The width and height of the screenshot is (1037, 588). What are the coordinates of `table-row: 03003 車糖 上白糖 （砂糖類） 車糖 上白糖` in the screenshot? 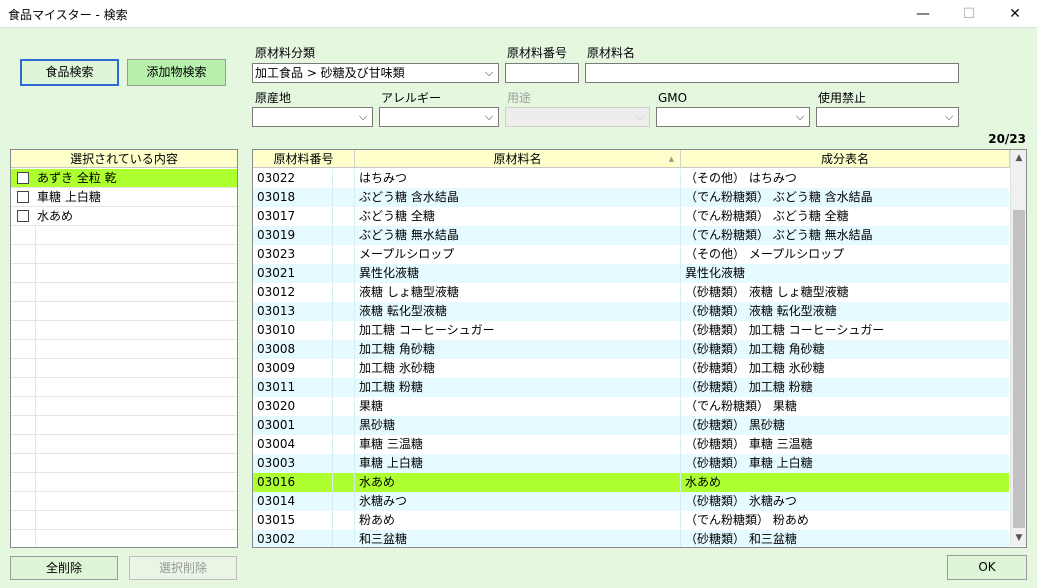 It's located at (631, 463).